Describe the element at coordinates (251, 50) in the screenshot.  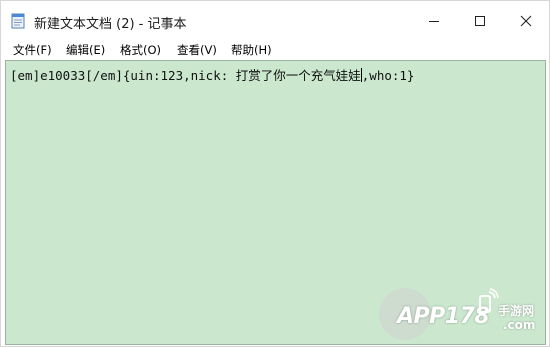
I see `menu-help: 帮助(H)` at that location.